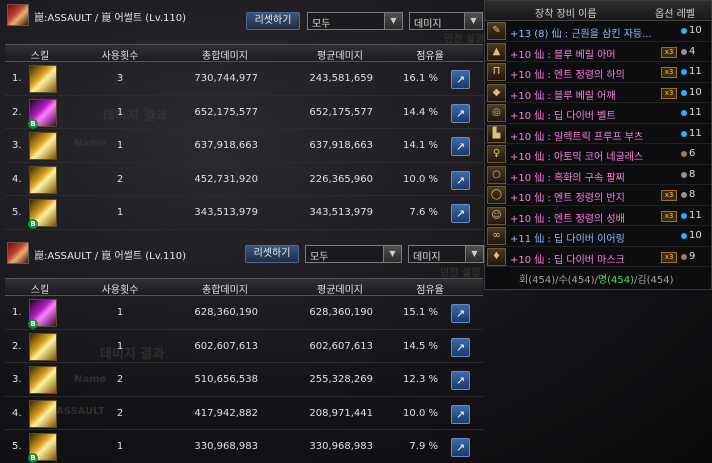  I want to click on equipment-item: ✎ +13 (8) 仙 : 근원을 삼킨 자등... 10, so click(598, 31).